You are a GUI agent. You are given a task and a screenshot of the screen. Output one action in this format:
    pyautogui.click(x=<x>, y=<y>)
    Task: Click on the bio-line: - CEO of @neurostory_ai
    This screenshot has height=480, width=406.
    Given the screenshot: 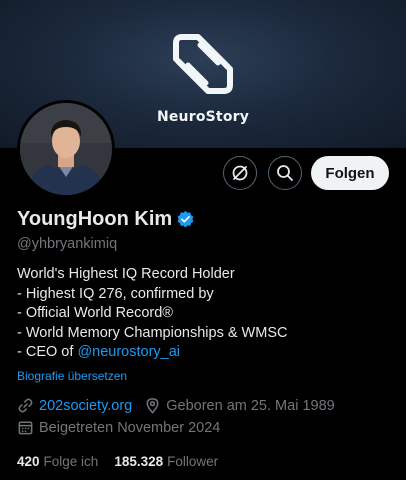 What is the action you would take?
    pyautogui.click(x=152, y=353)
    